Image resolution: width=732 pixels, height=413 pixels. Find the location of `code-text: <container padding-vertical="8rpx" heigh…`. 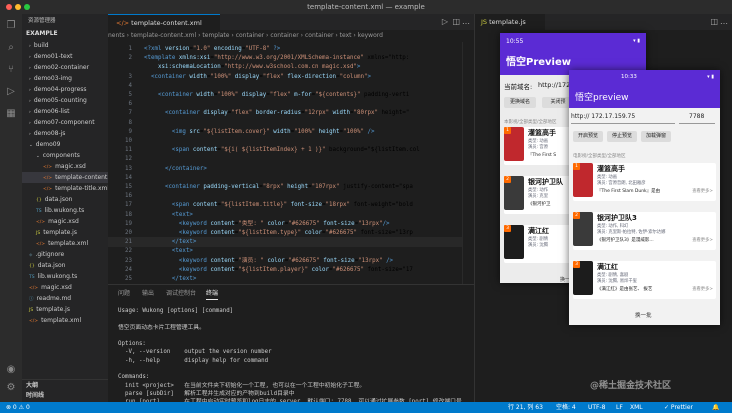

code-text: <container padding-vertical="8rpx" heigh… is located at coordinates (288, 187).